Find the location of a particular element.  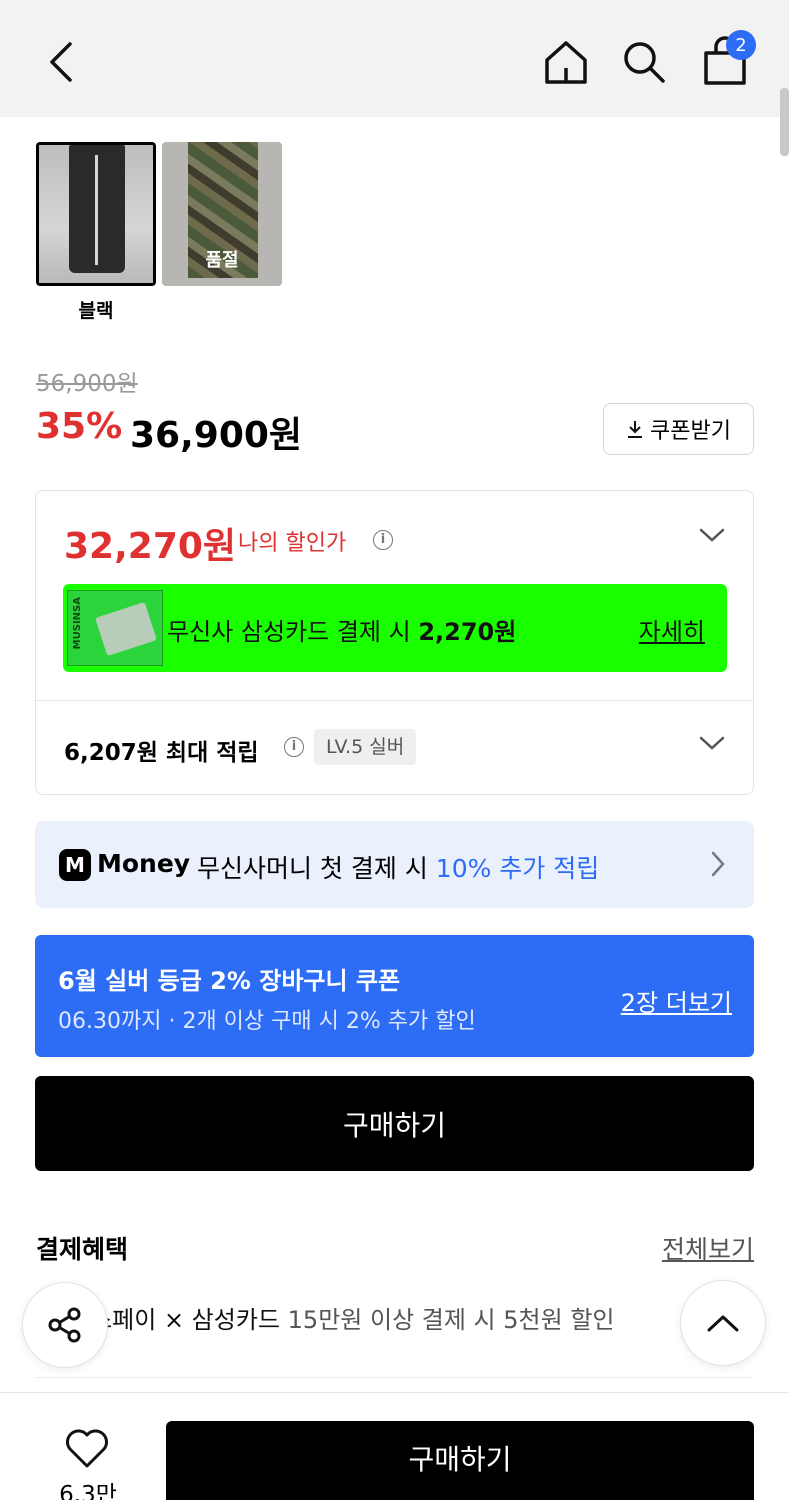

option-thumbnail-camo: 품절 is located at coordinates (222, 214).